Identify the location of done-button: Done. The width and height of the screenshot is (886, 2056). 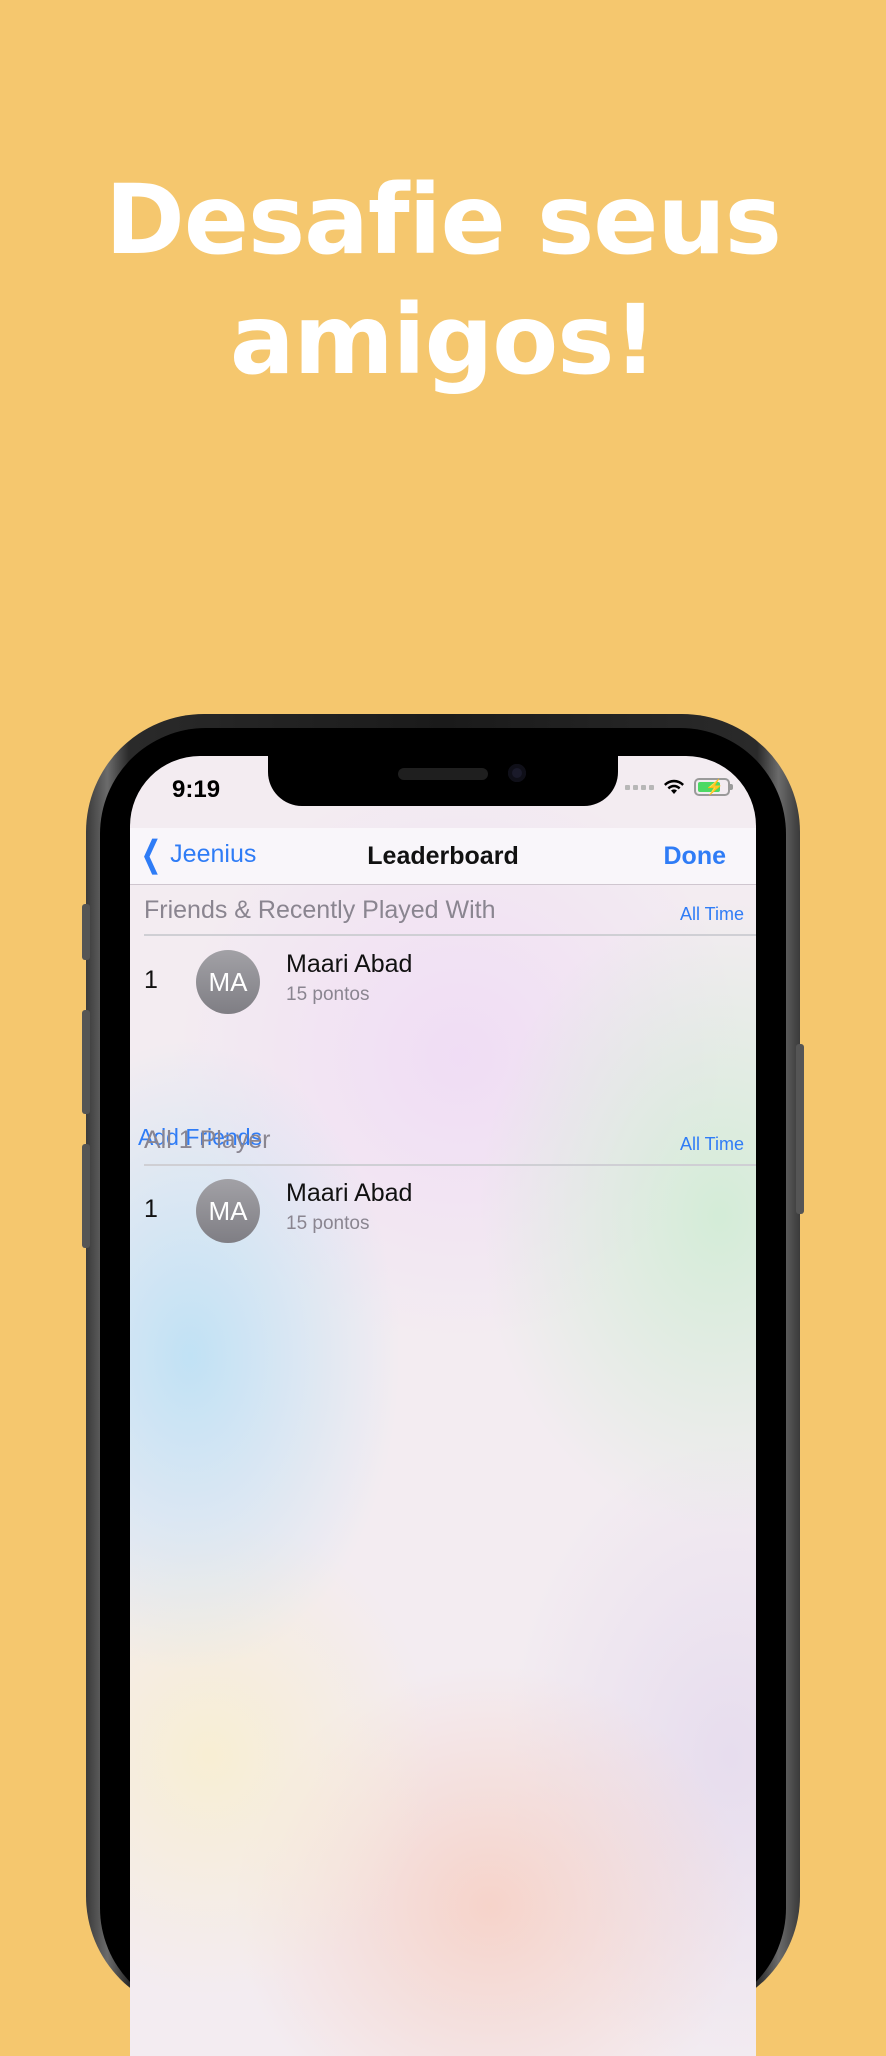
(695, 856).